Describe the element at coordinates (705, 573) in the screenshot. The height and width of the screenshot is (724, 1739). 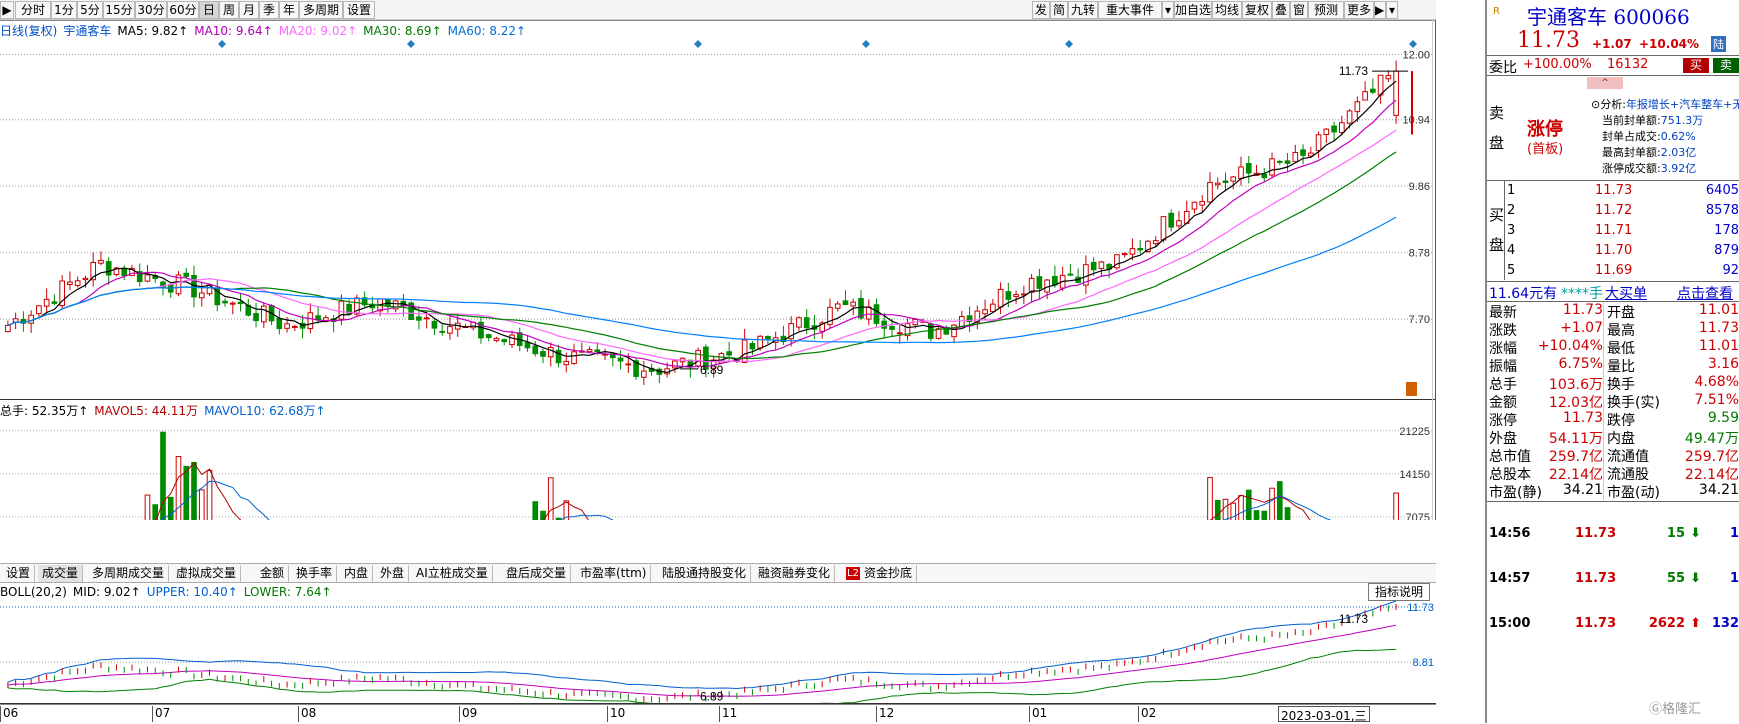
I see `tab-11: 陆股通持股变化` at that location.